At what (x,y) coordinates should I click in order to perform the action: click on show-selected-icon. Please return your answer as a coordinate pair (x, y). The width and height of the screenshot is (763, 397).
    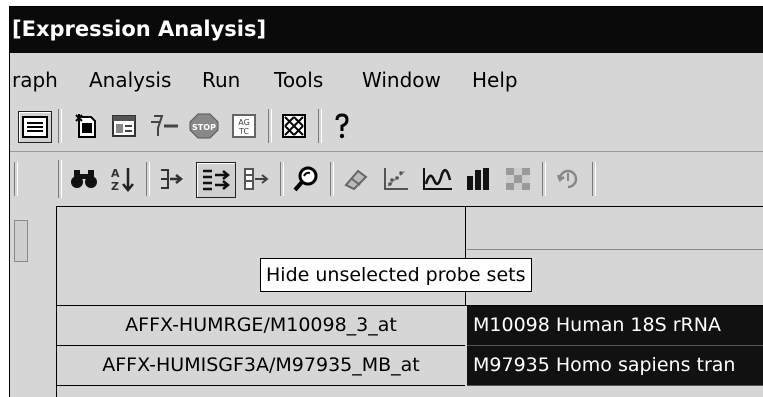
    Looking at the image, I should click on (172, 179).